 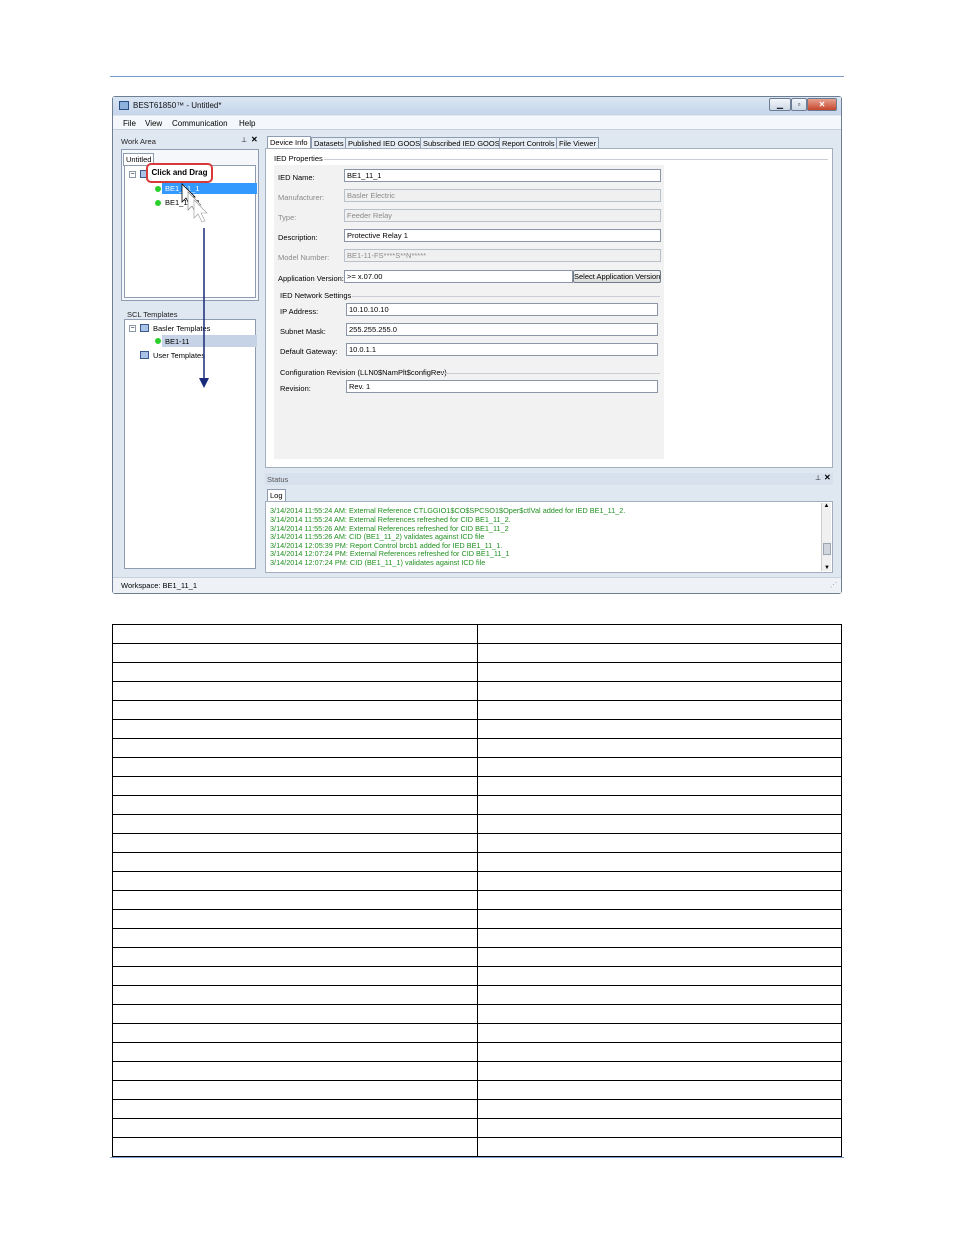 What do you see at coordinates (822, 104) in the screenshot?
I see `close-icon: ✕` at bounding box center [822, 104].